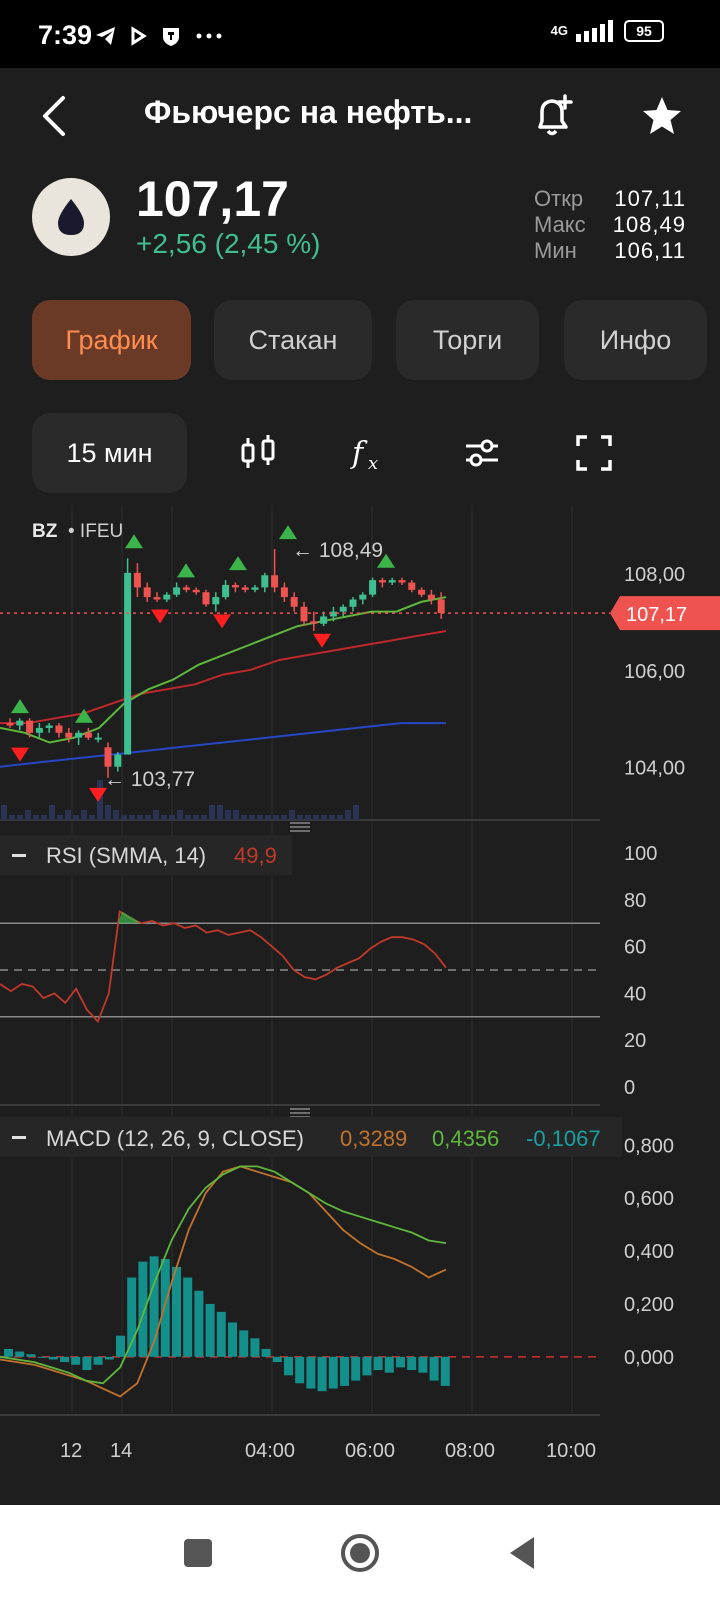  I want to click on sliders-icon, so click(482, 453).